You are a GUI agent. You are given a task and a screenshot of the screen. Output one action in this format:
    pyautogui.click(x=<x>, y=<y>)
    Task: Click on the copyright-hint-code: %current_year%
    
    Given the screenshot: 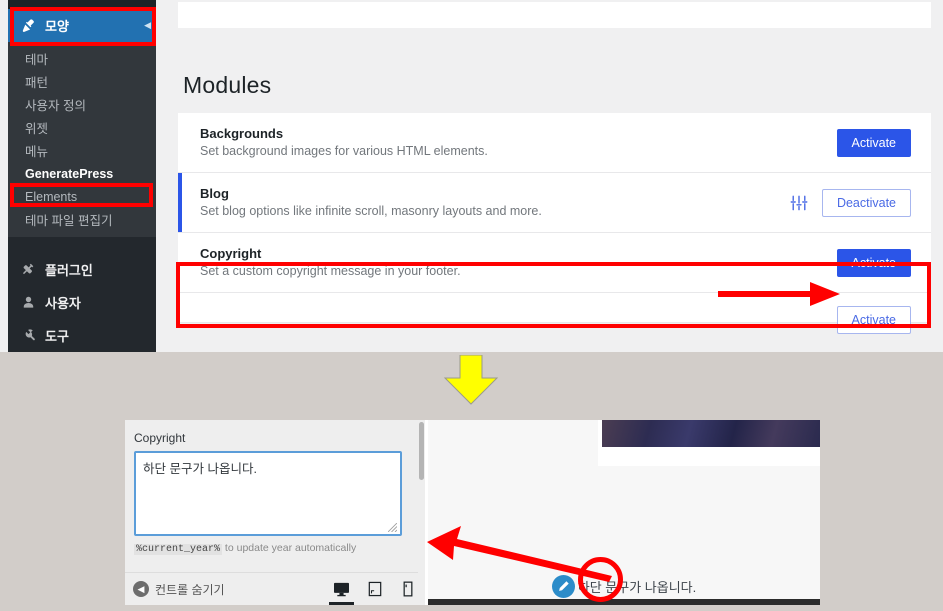 What is the action you would take?
    pyautogui.click(x=178, y=549)
    